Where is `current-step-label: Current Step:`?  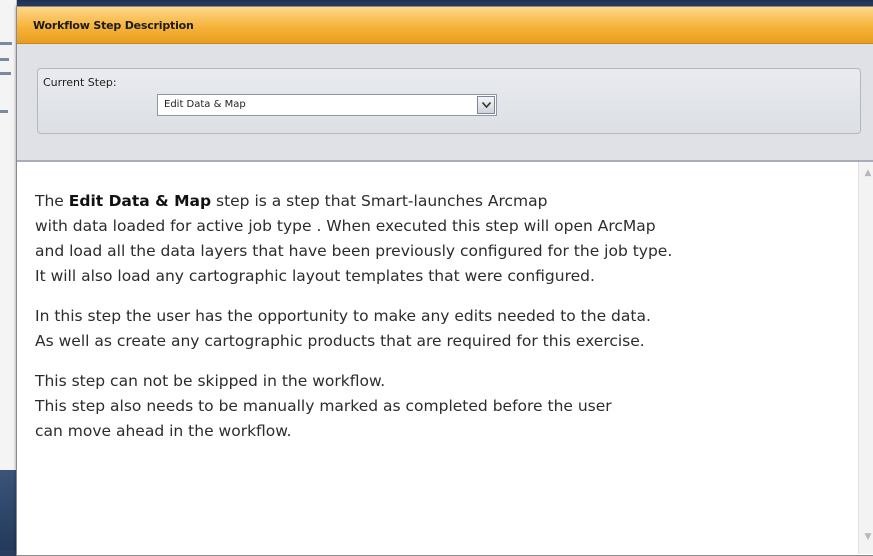
current-step-label: Current Step: is located at coordinates (80, 82).